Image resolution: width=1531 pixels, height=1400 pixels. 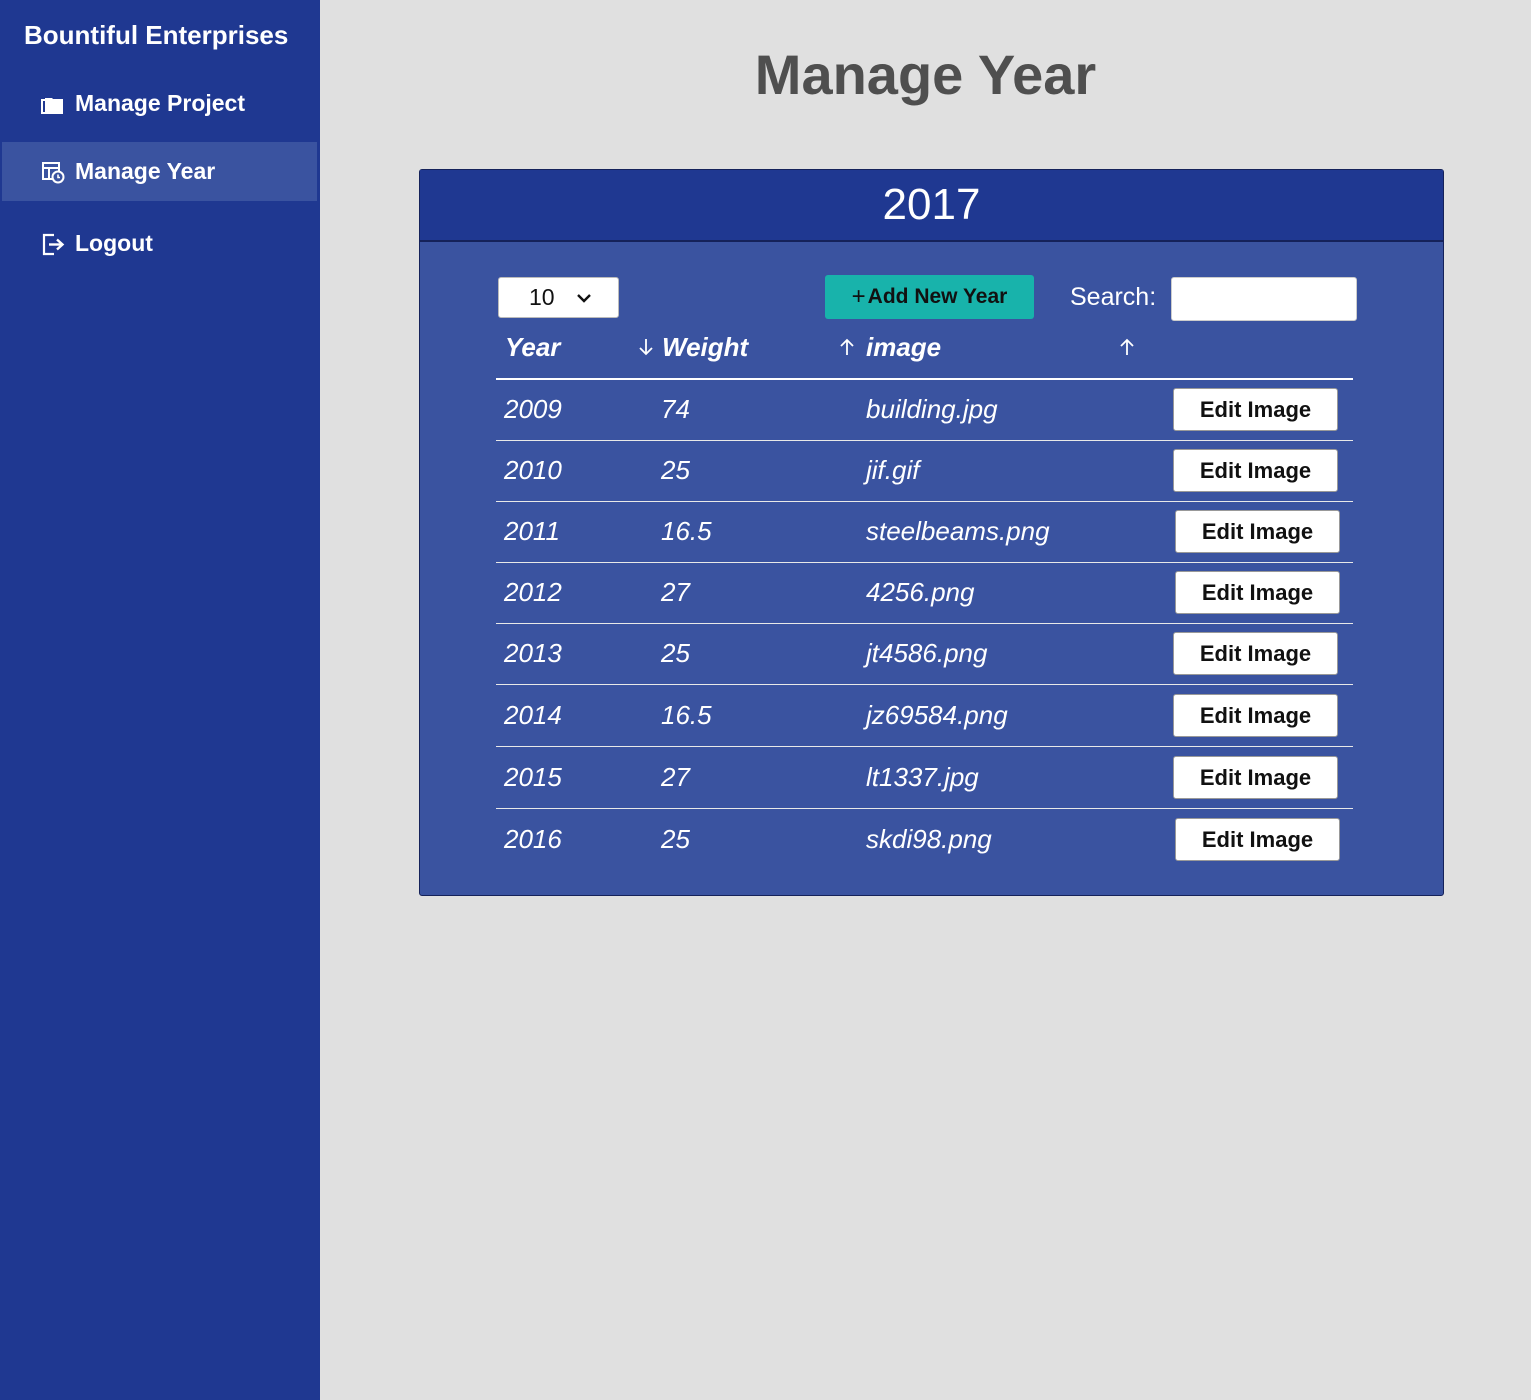 What do you see at coordinates (558, 297) in the screenshot?
I see `page-length-select: 10` at bounding box center [558, 297].